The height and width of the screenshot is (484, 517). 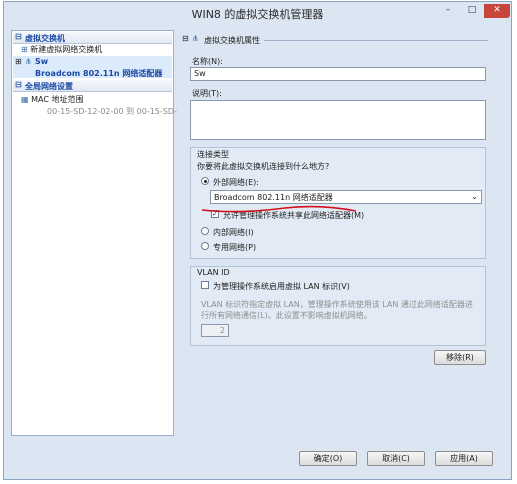 I want to click on apply-button: 应用(A), so click(x=464, y=458).